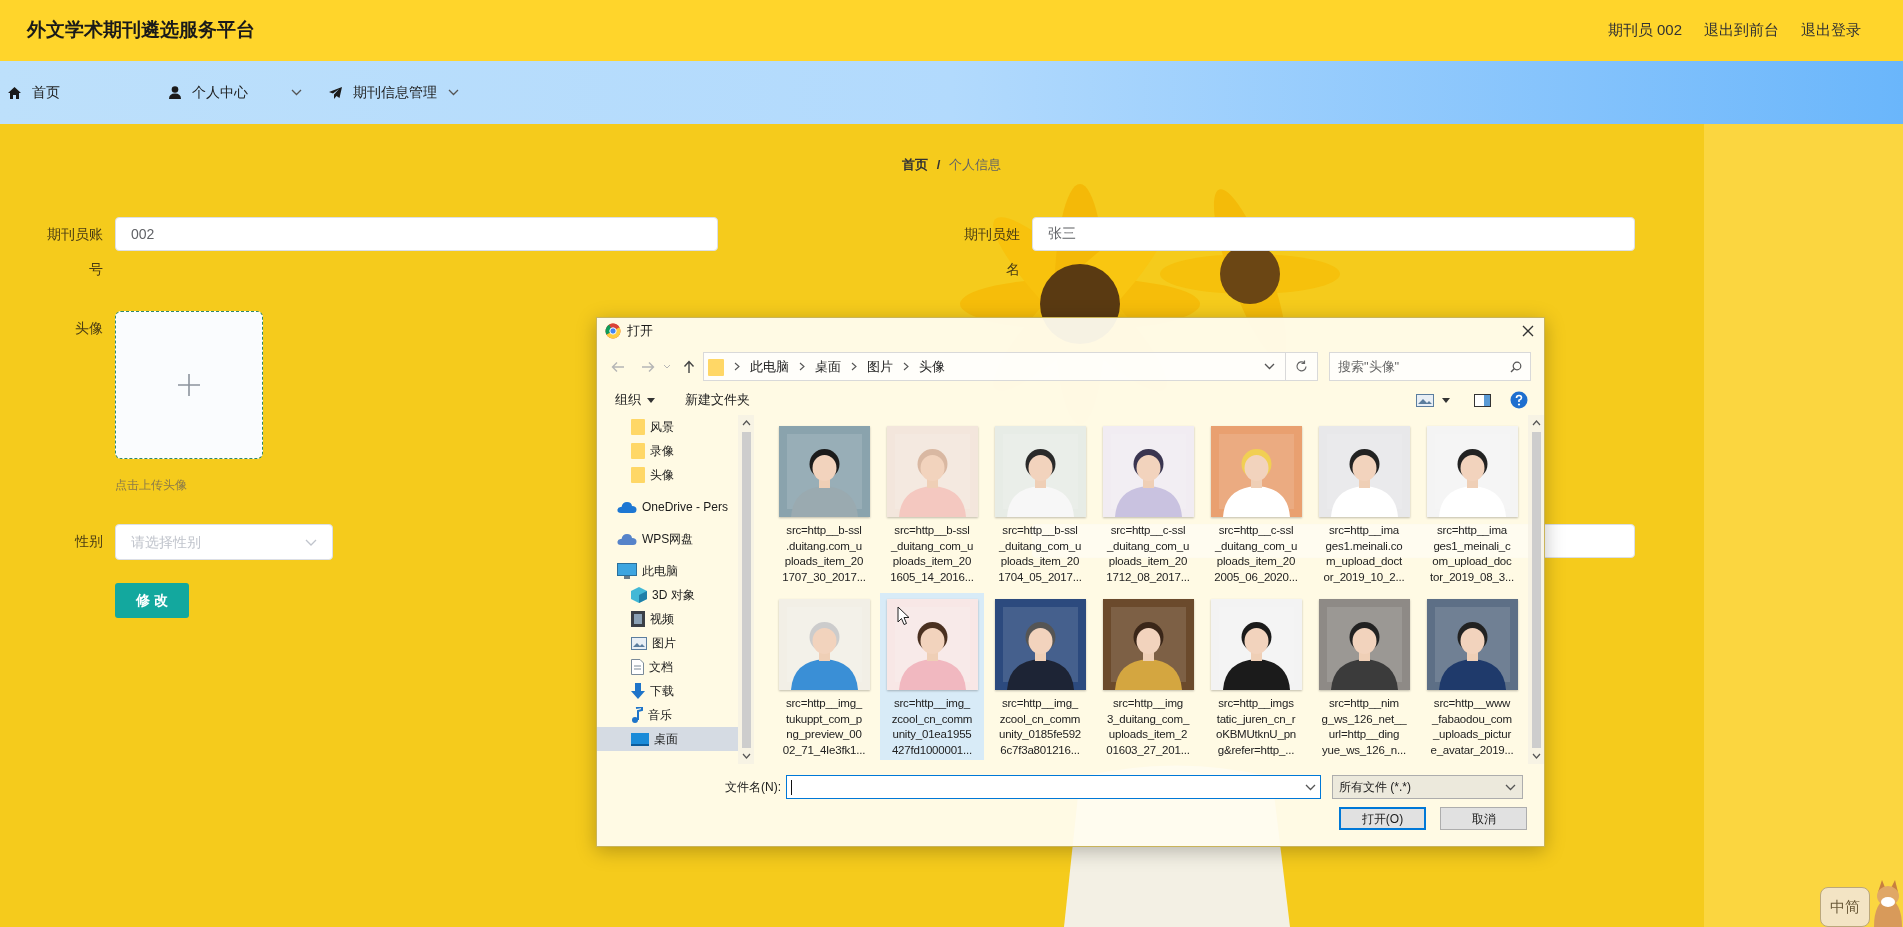  What do you see at coordinates (635, 400) in the screenshot?
I see `toolbar-button: 组织` at bounding box center [635, 400].